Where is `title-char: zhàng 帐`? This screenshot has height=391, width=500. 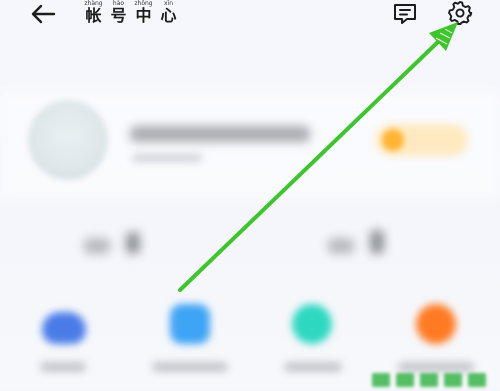
title-char: zhàng 帐 is located at coordinates (93, 12).